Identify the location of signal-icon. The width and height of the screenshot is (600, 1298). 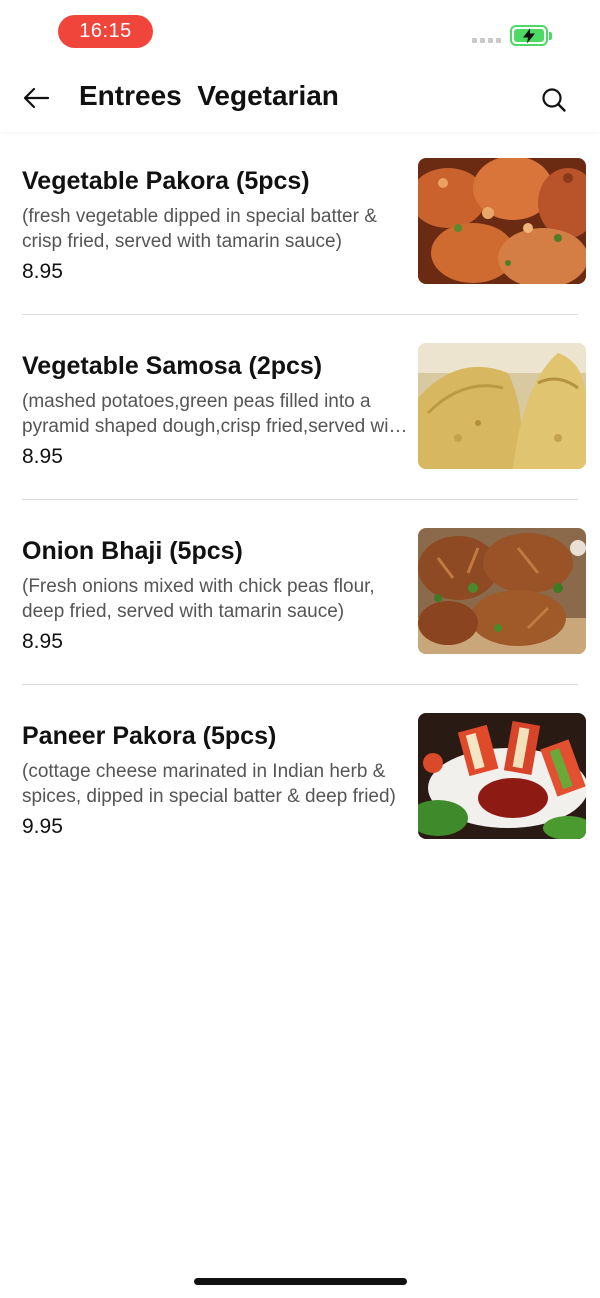
(486, 40).